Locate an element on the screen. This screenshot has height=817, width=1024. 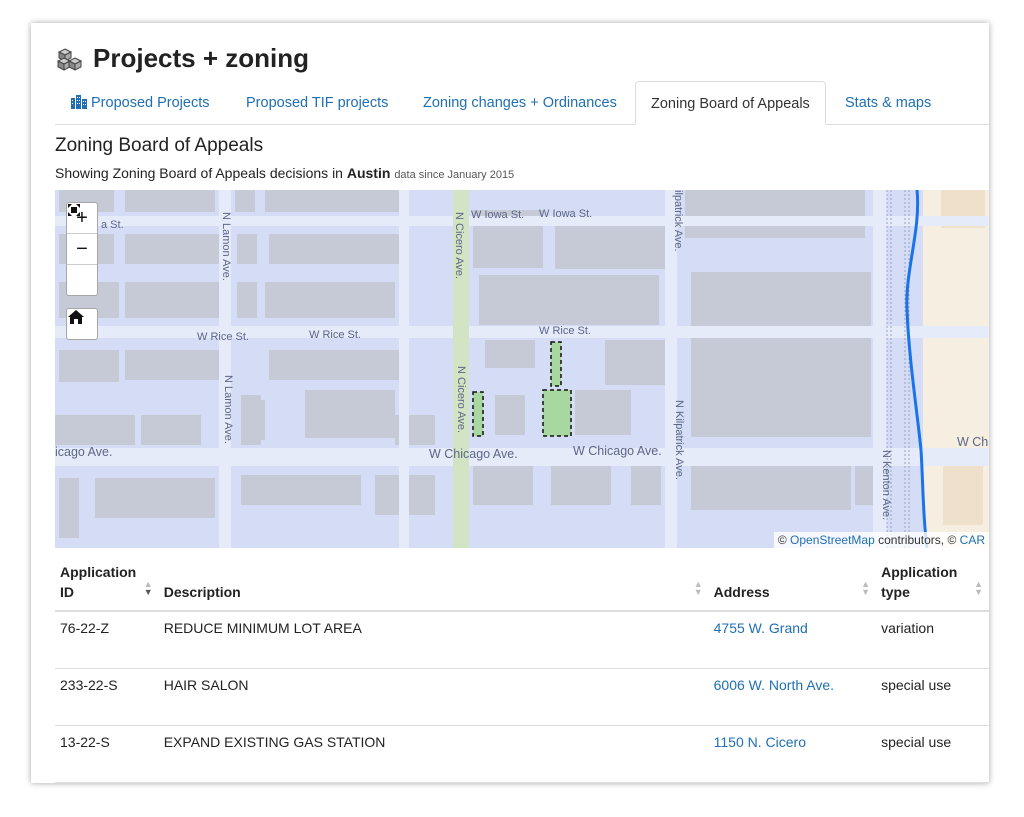
tab-label: Stats & maps is located at coordinates (888, 103).